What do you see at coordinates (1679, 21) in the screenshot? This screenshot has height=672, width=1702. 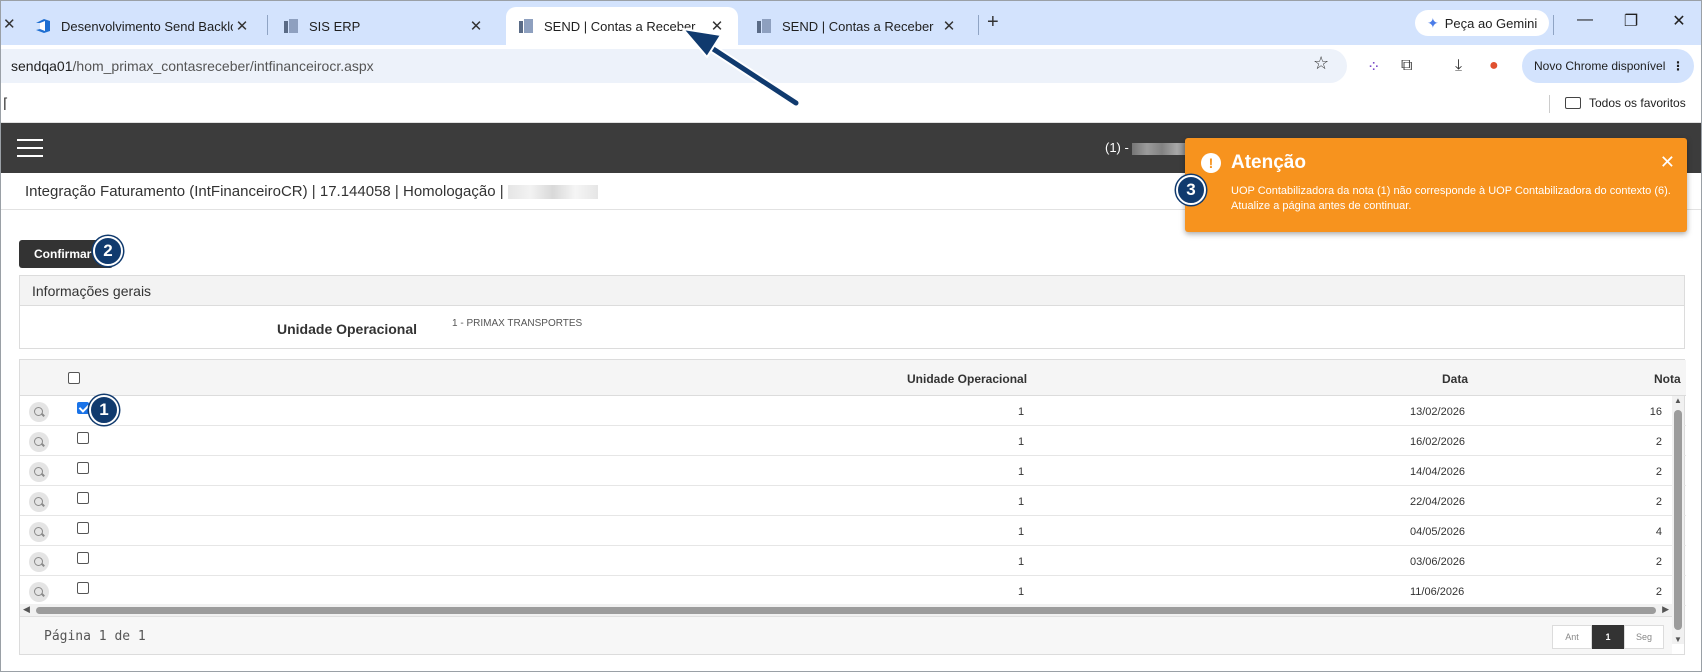 I see `close-window-icon: ✕` at bounding box center [1679, 21].